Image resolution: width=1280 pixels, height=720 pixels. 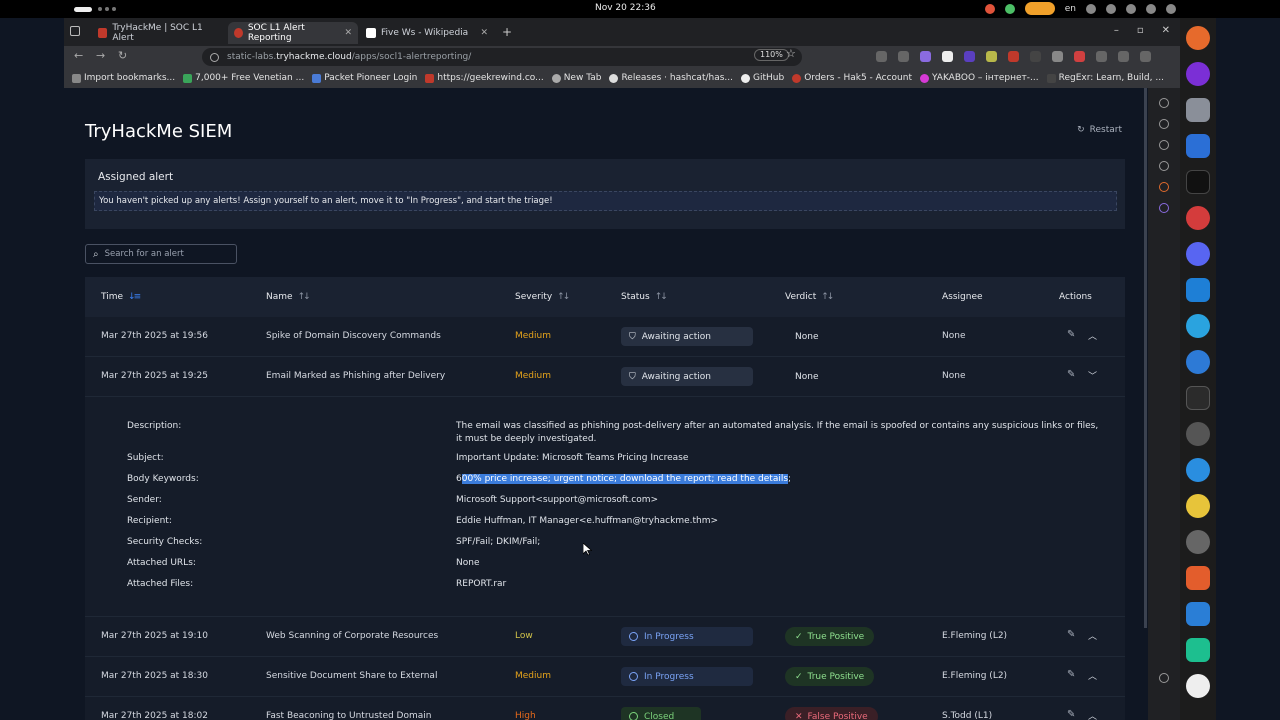 What do you see at coordinates (1198, 506) in the screenshot?
I see `rhythmbox-icon` at bounding box center [1198, 506].